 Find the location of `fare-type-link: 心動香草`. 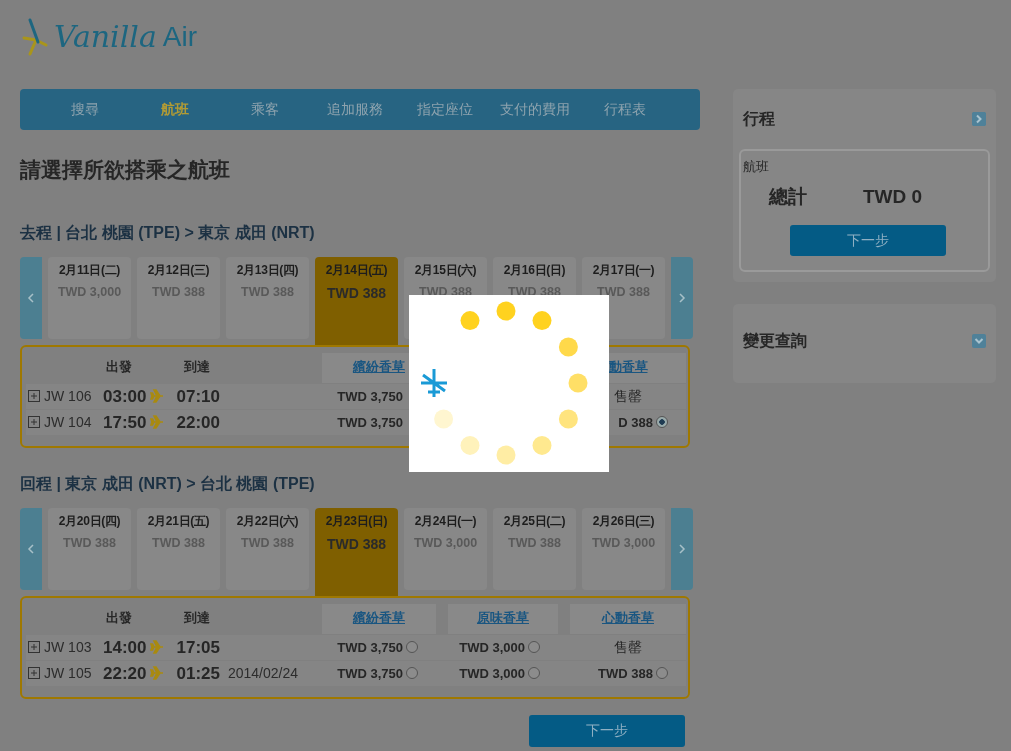

fare-type-link: 心動香草 is located at coordinates (628, 618).